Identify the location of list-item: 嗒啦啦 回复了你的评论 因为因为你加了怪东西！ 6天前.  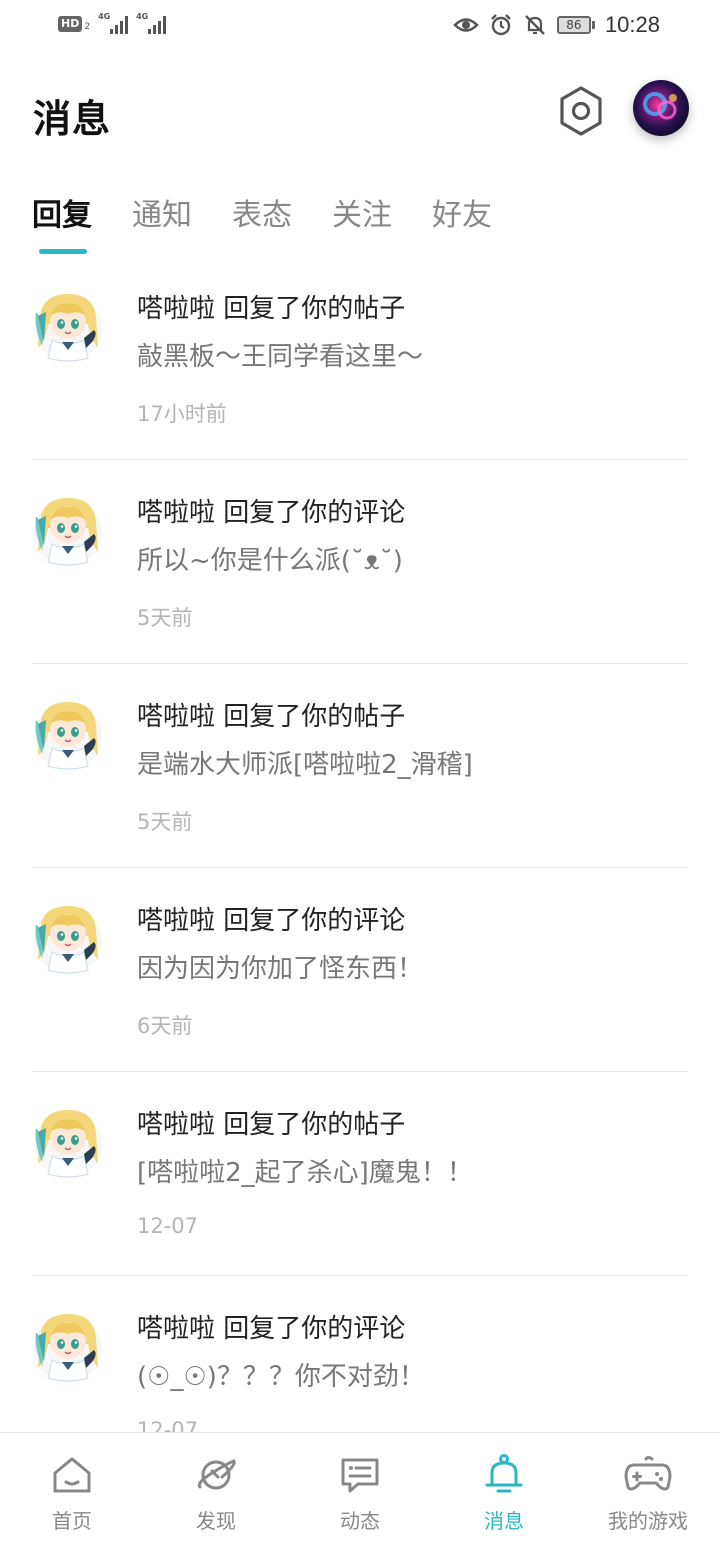
(360, 970).